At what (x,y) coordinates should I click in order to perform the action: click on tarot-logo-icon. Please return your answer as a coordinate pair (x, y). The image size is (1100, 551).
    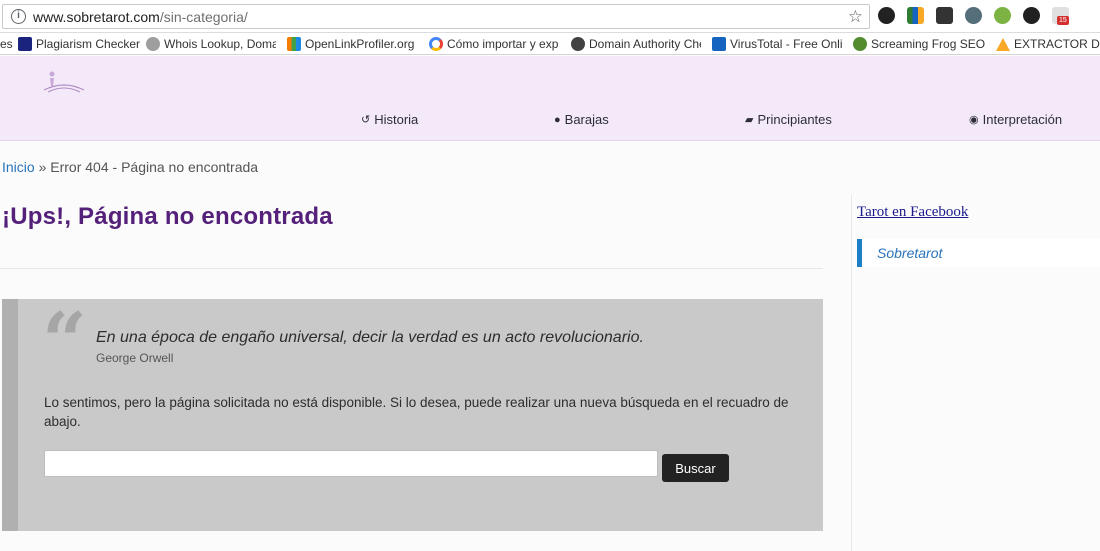
    Looking at the image, I should click on (64, 82).